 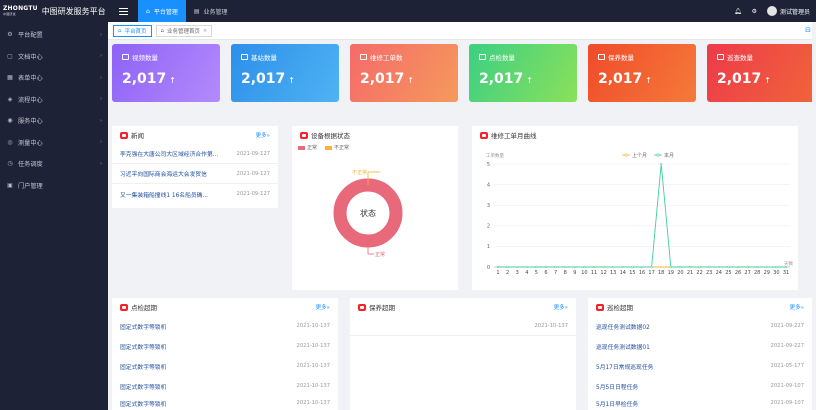 I want to click on gear-icon: ⚙, so click(x=754, y=11).